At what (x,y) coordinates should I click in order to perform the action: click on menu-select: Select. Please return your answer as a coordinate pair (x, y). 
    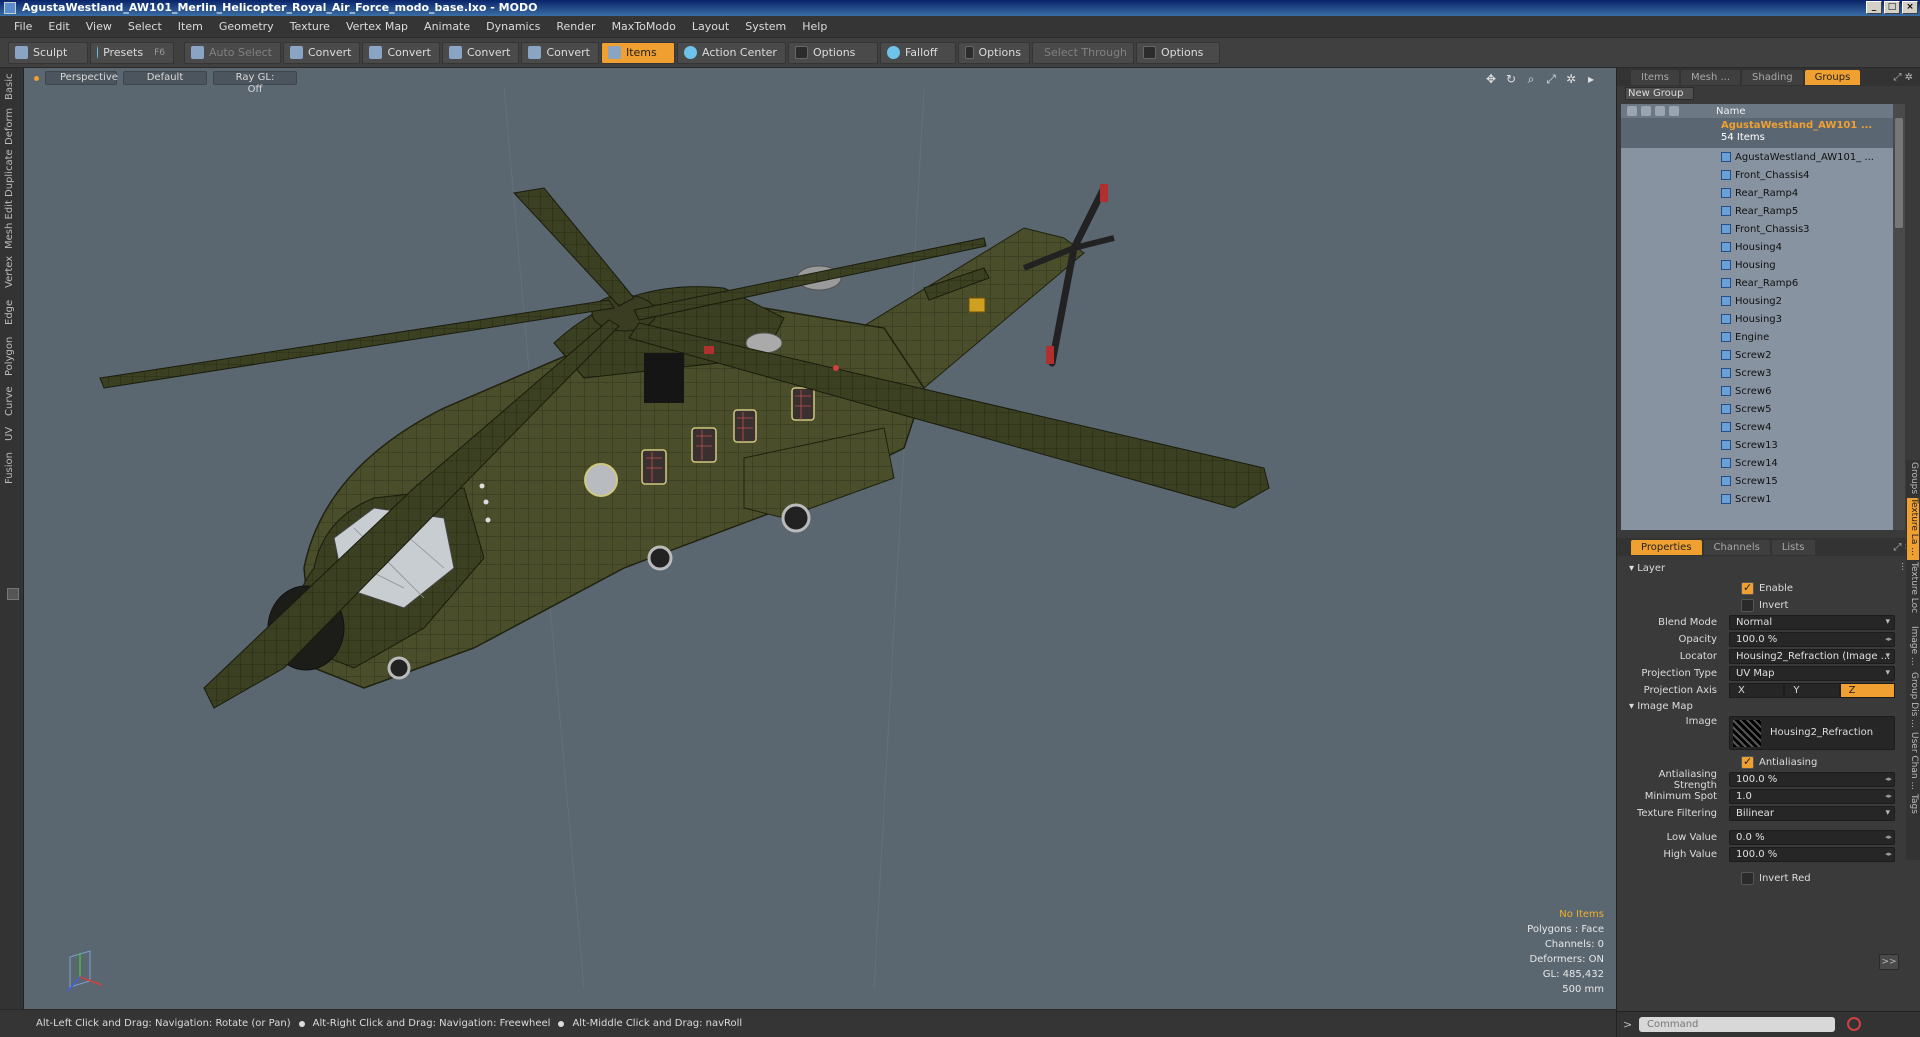
    Looking at the image, I should click on (145, 26).